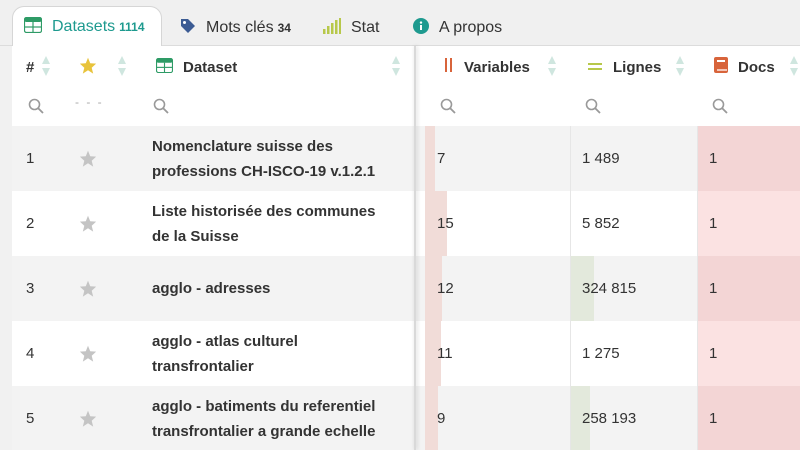 The image size is (800, 450). What do you see at coordinates (36, 106) in the screenshot?
I see `filter-num-search-icon` at bounding box center [36, 106].